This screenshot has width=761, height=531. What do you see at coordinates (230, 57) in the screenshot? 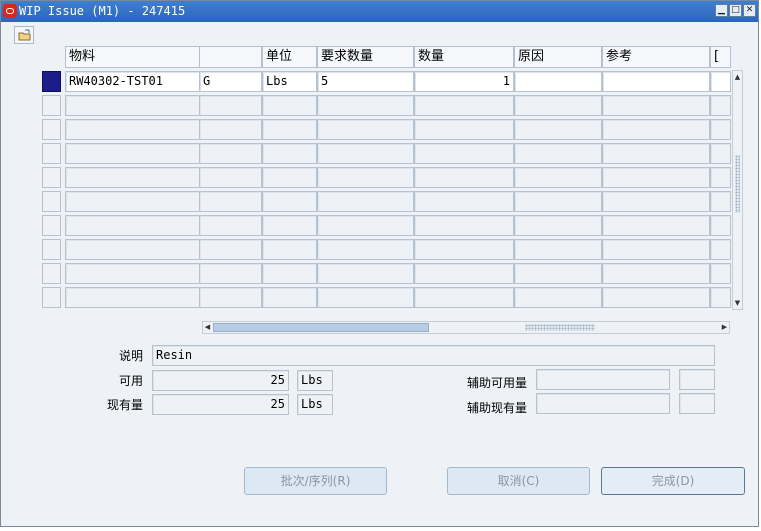
I see `header-revision` at bounding box center [230, 57].